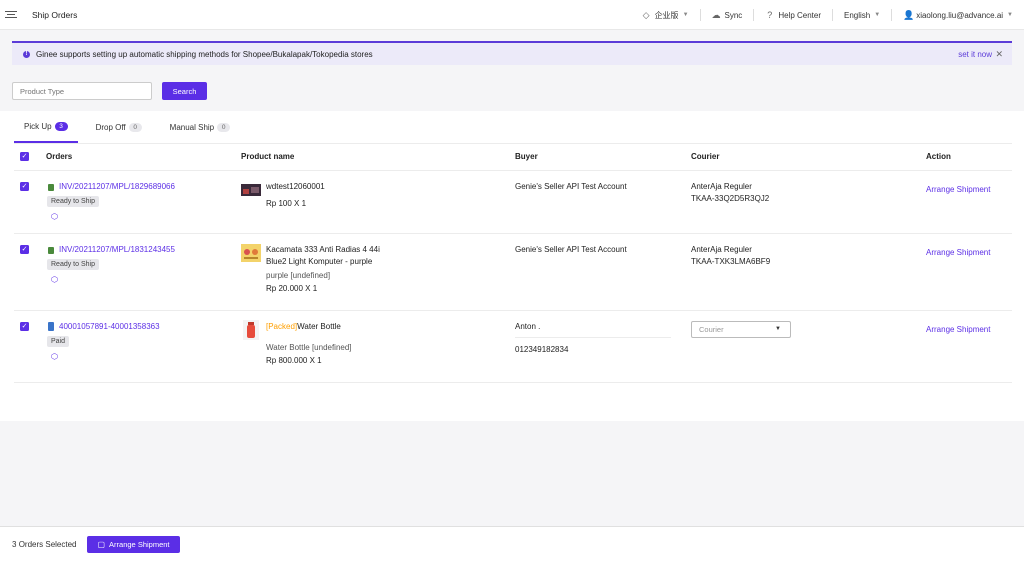  What do you see at coordinates (999, 54) in the screenshot?
I see `close-icon: ✕` at bounding box center [999, 54].